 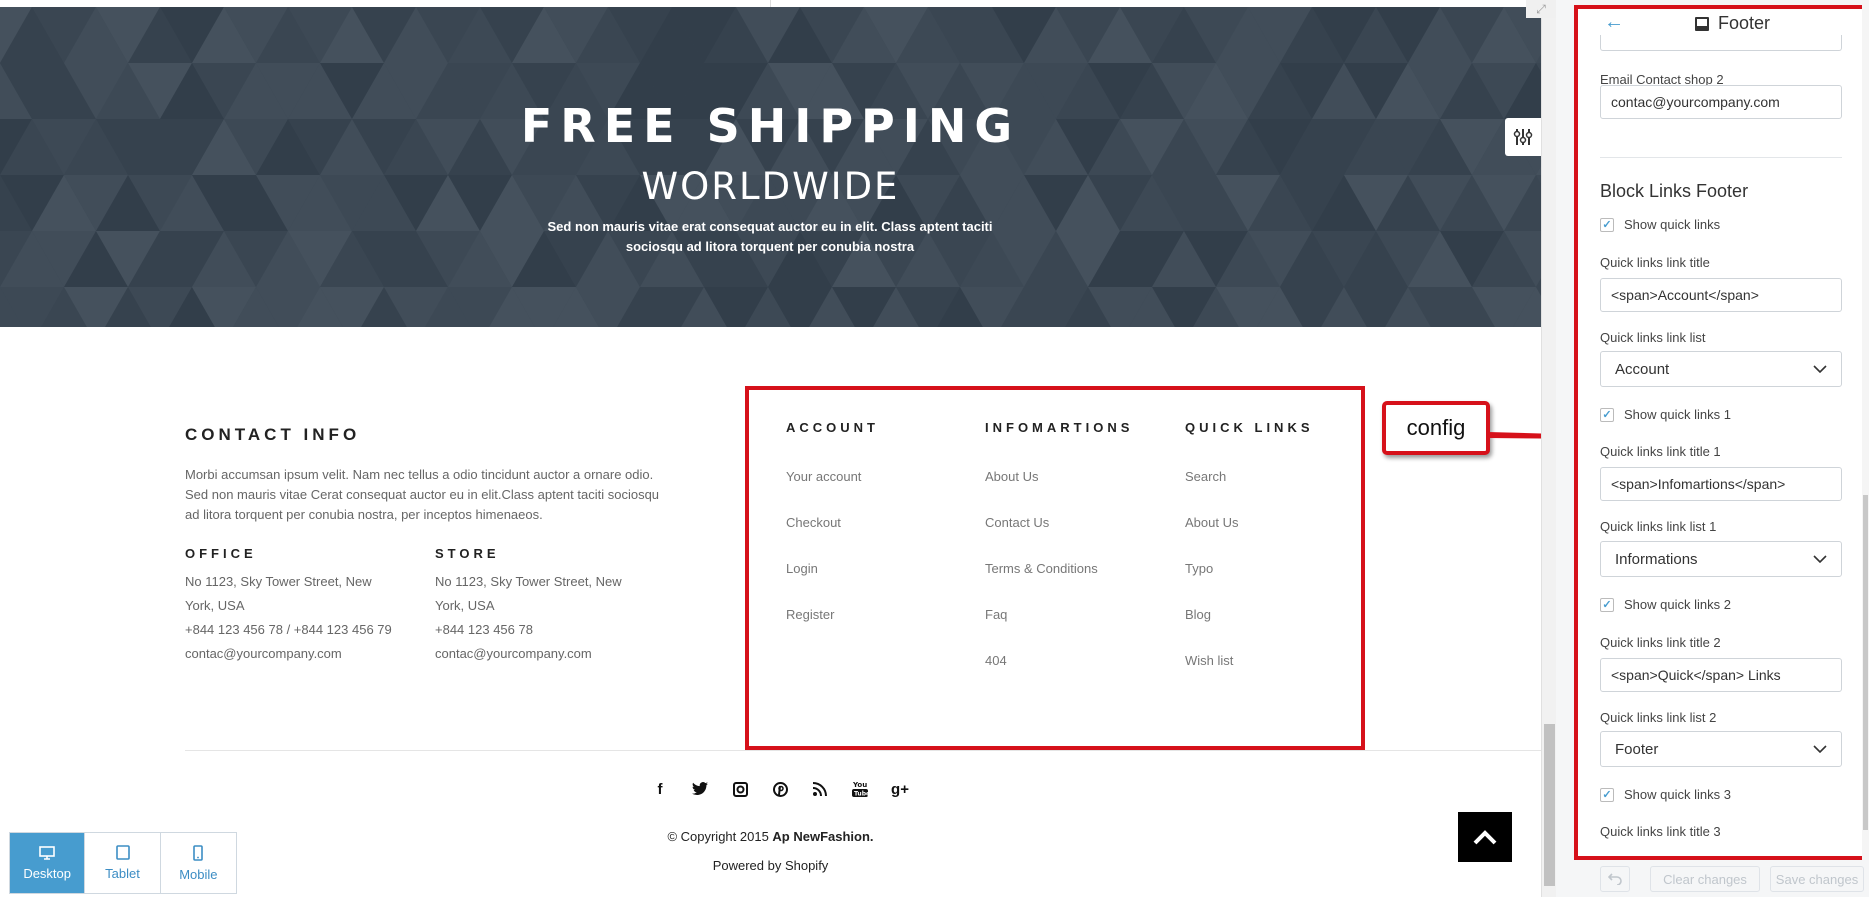 I want to click on quick-links-title-2-input: <span>Quick</span> Links, so click(x=1721, y=675).